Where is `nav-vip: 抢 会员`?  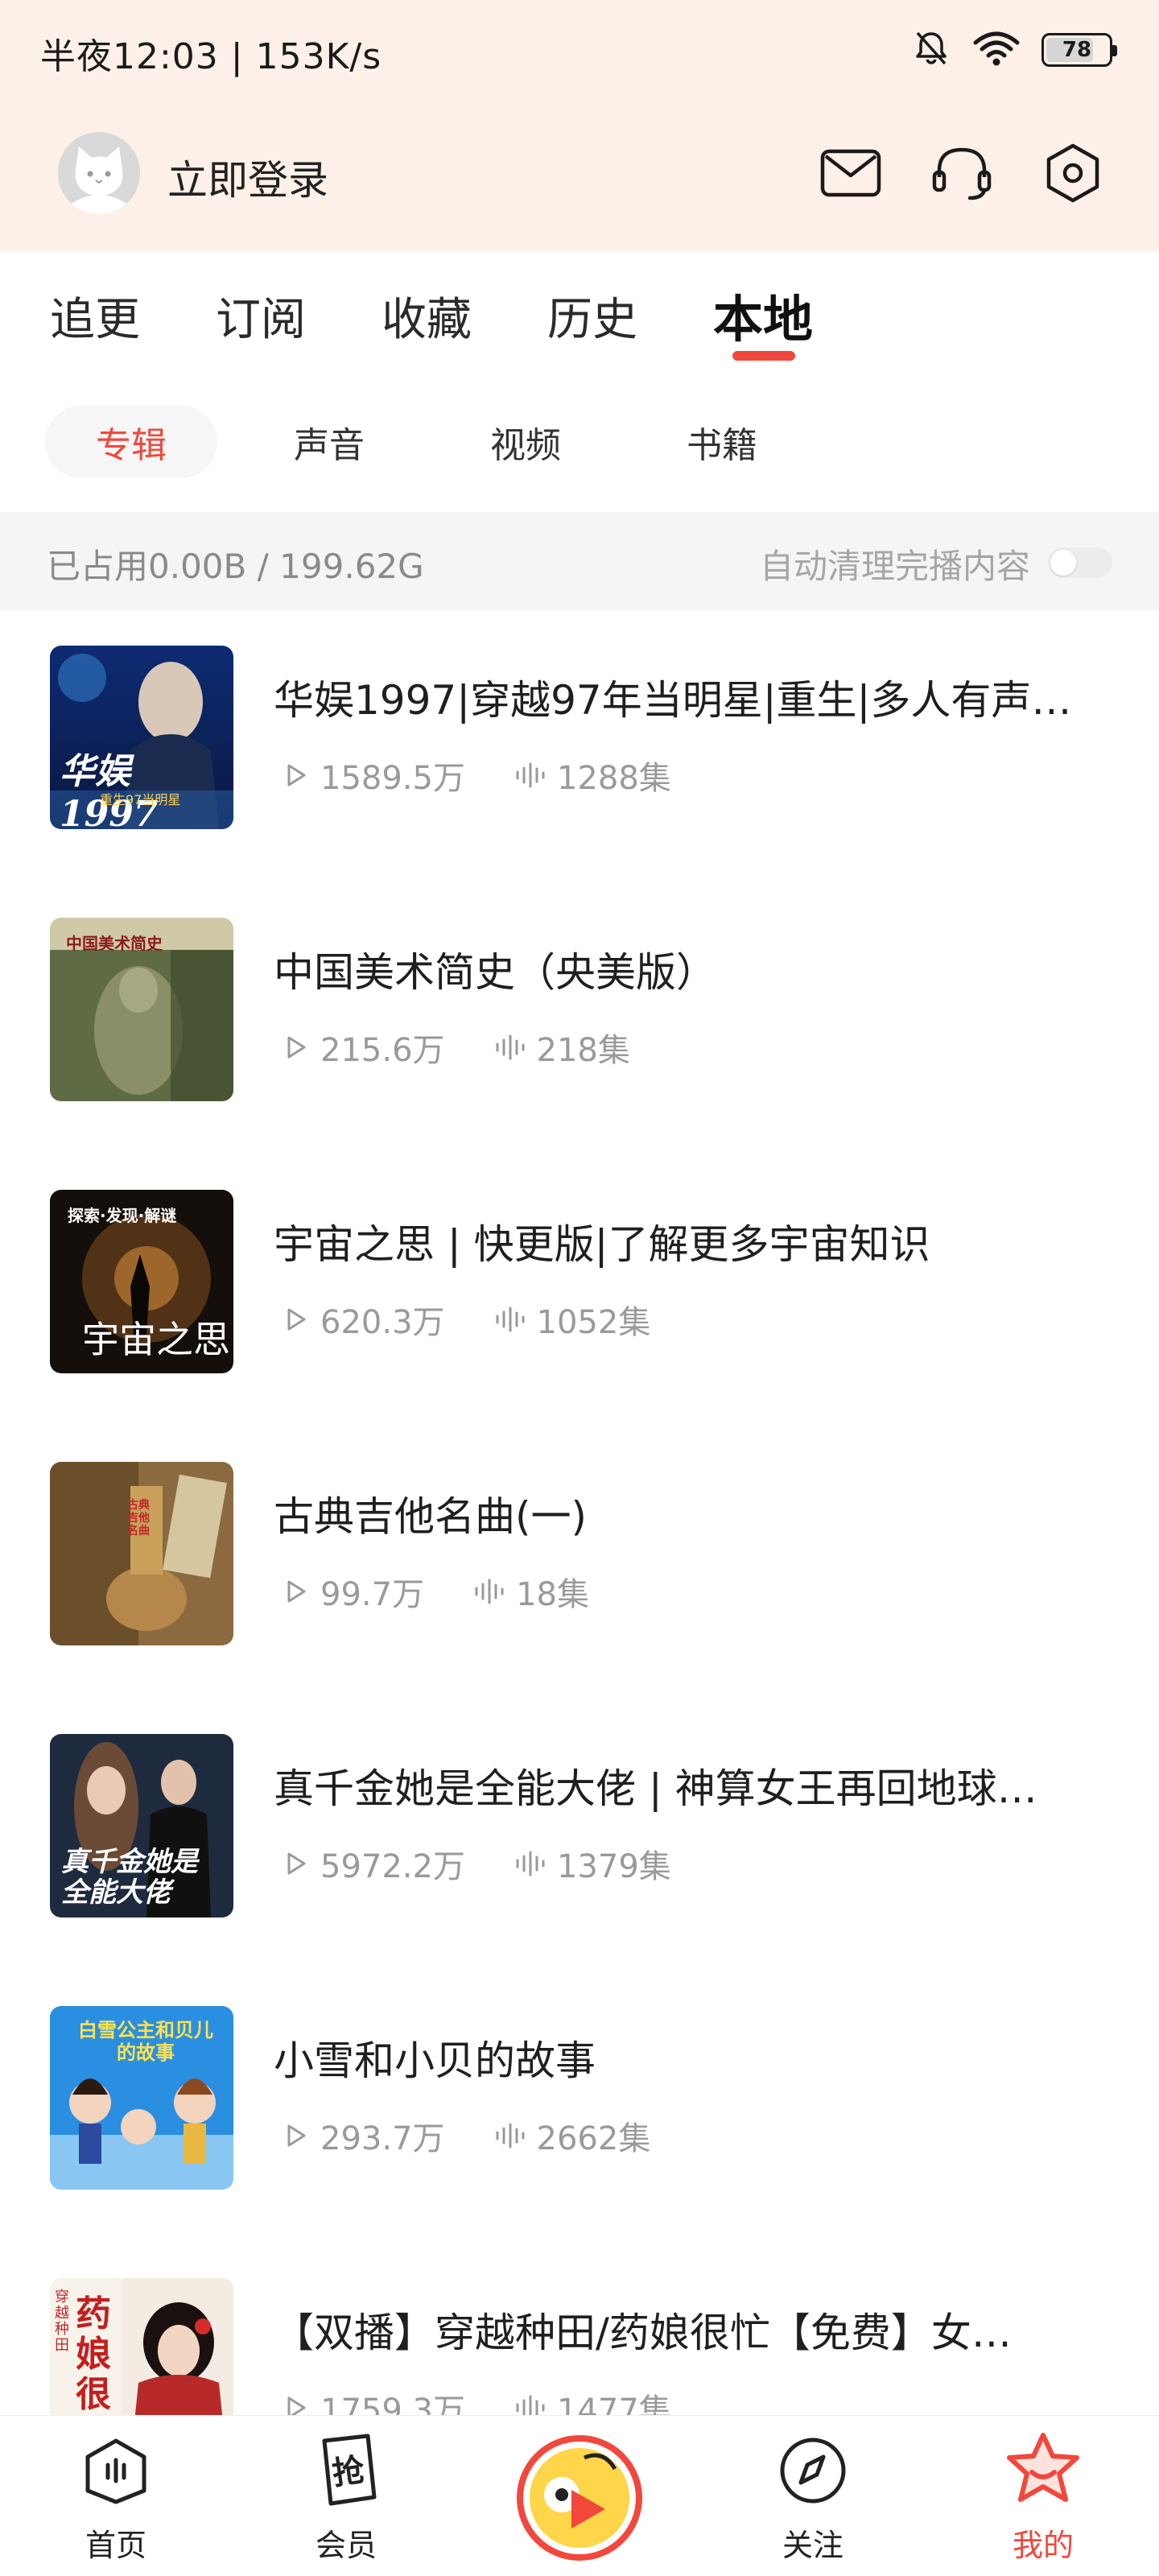
nav-vip: 抢 会员 is located at coordinates (346, 2496).